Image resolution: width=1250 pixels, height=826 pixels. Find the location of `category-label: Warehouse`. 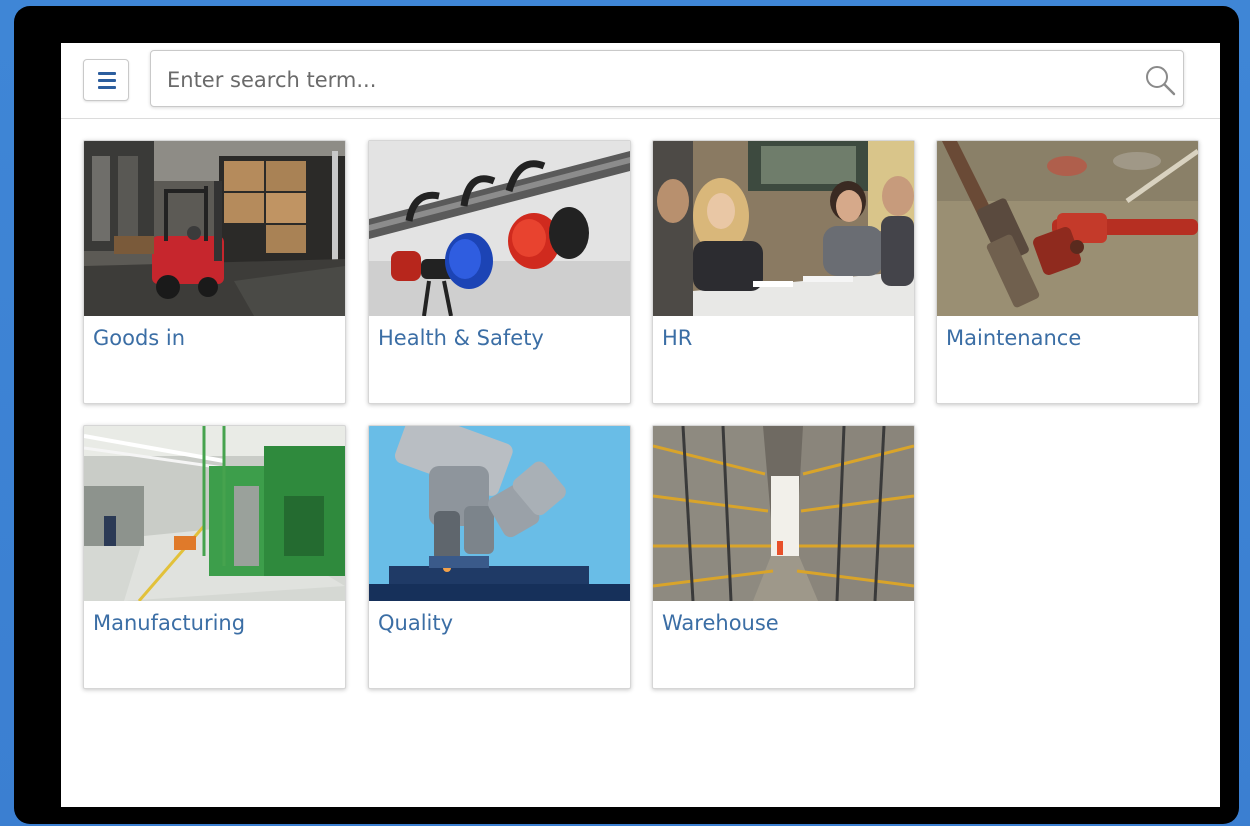

category-label: Warehouse is located at coordinates (720, 623).